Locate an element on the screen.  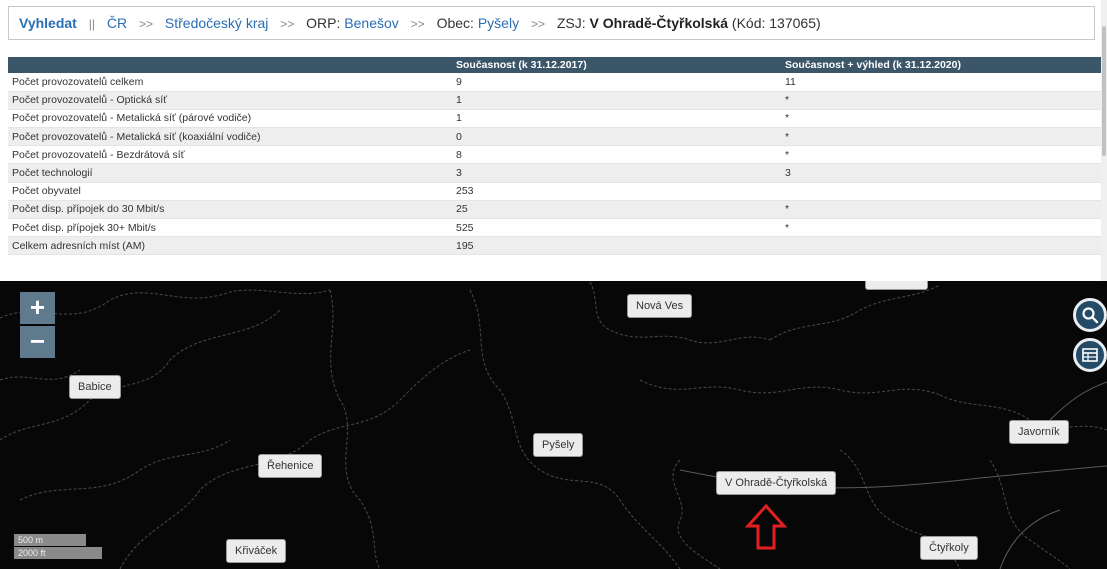
breadcrumb-zsj-prefix: ZSJ: is located at coordinates (573, 23).